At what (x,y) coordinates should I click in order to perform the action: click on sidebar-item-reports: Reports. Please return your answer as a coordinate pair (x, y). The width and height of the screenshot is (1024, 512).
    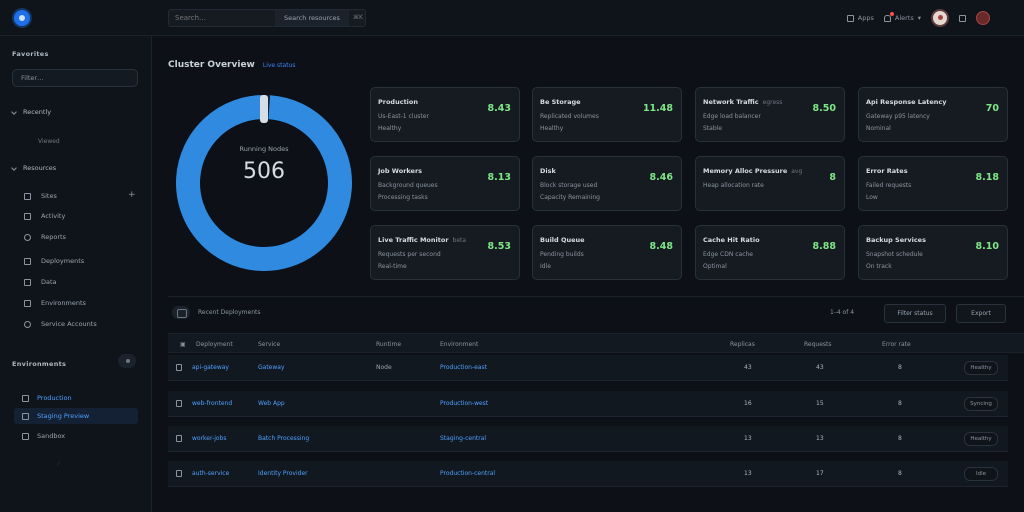
    Looking at the image, I should click on (45, 237).